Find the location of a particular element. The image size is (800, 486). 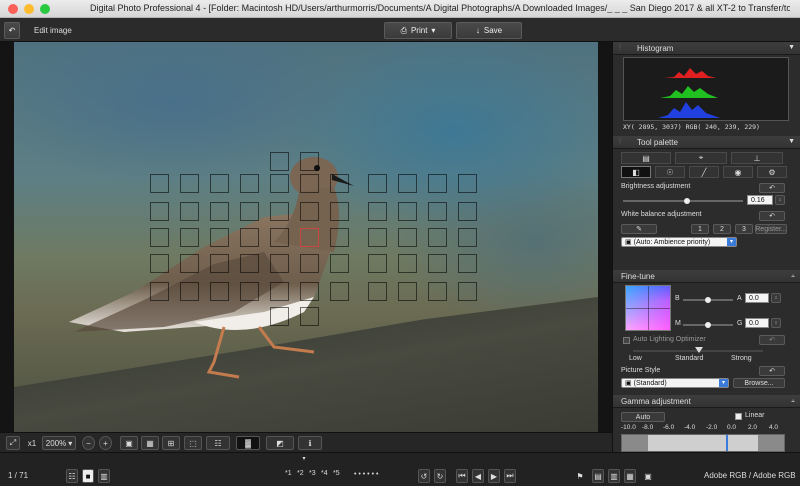

panel-toggle-1: ▤ is located at coordinates (598, 476).